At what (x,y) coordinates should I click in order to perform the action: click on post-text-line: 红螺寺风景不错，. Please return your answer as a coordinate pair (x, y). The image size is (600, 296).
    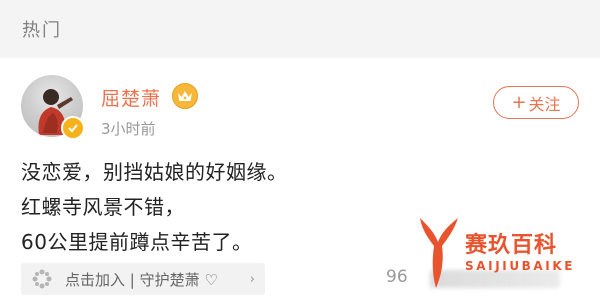
    Looking at the image, I should click on (103, 207).